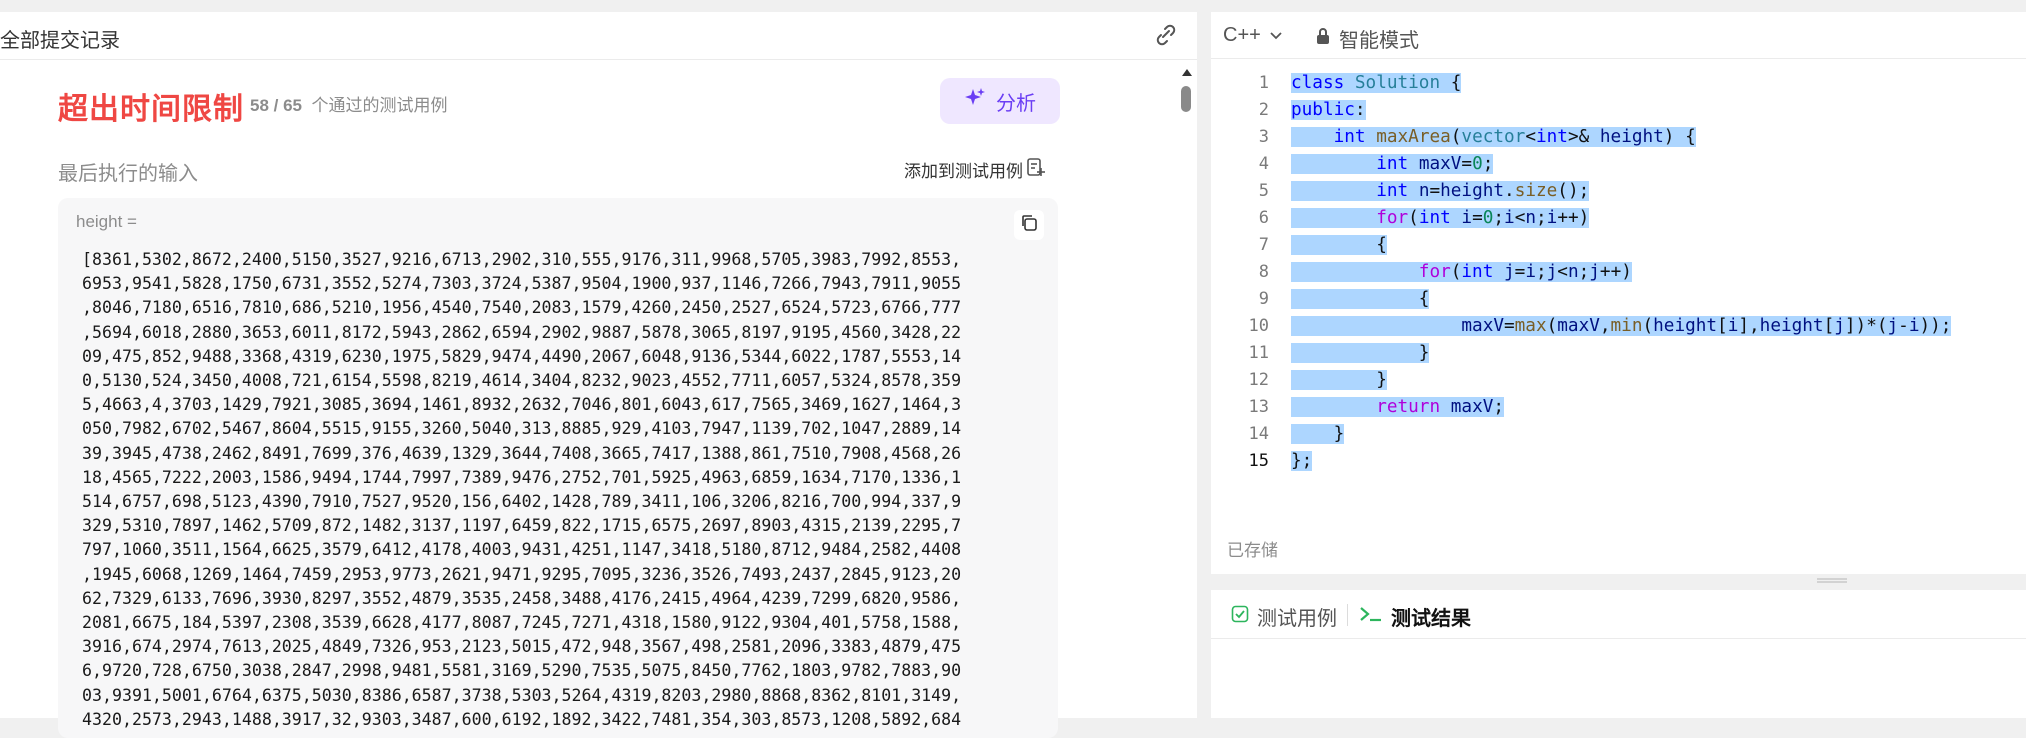 The image size is (2026, 738). Describe the element at coordinates (1392, 218) in the screenshot. I see `code-token: for` at that location.